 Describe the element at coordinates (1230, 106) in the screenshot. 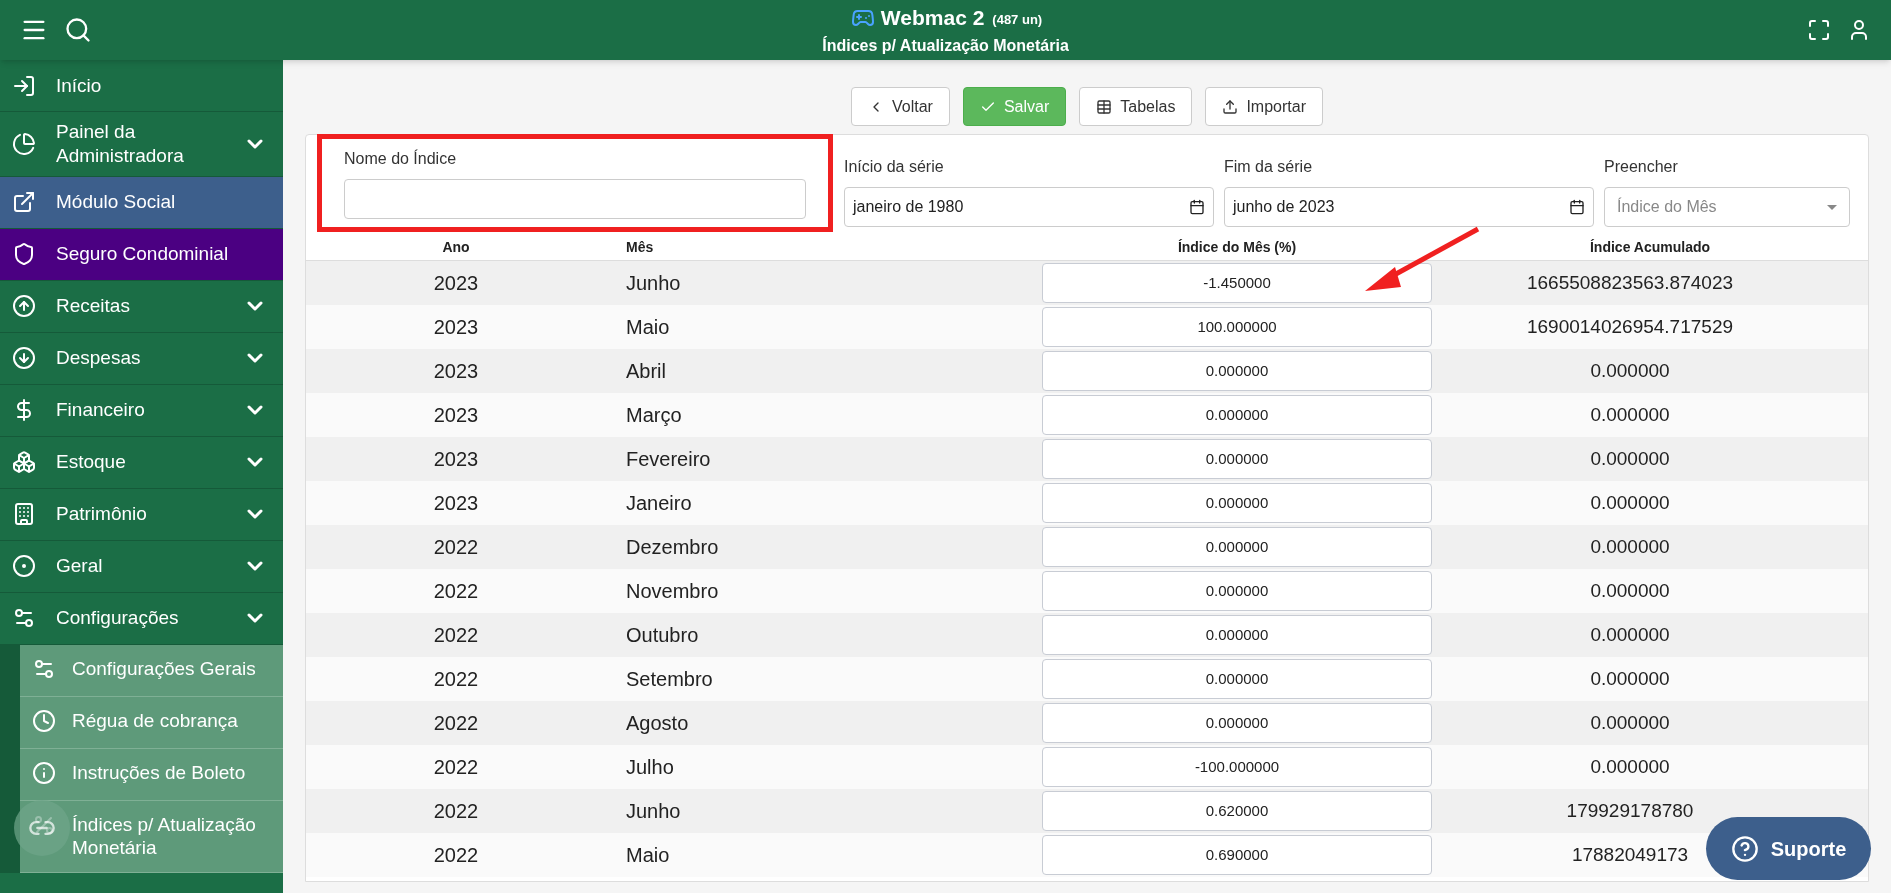

I see `upload-icon` at that location.